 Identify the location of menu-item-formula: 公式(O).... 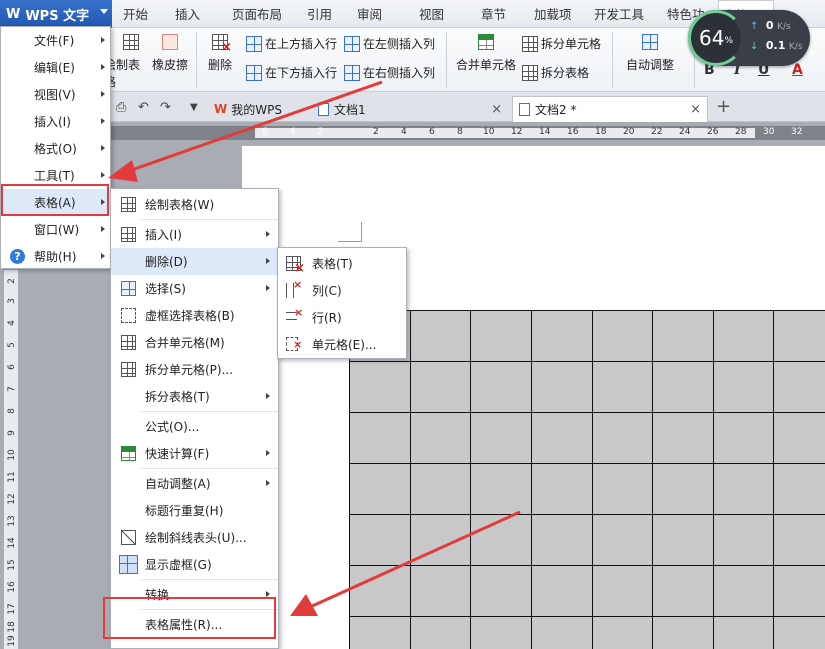
(194, 426).